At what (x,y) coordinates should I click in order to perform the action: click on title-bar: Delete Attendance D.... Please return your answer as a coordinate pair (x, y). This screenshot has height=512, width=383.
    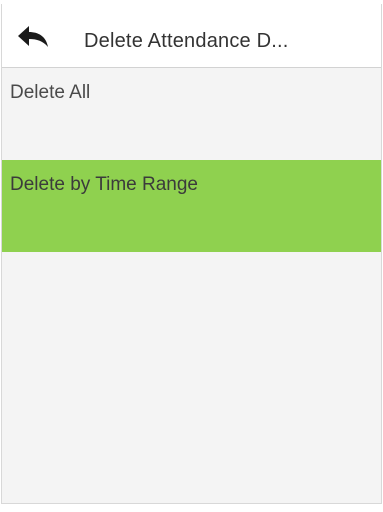
    Looking at the image, I should click on (191, 36).